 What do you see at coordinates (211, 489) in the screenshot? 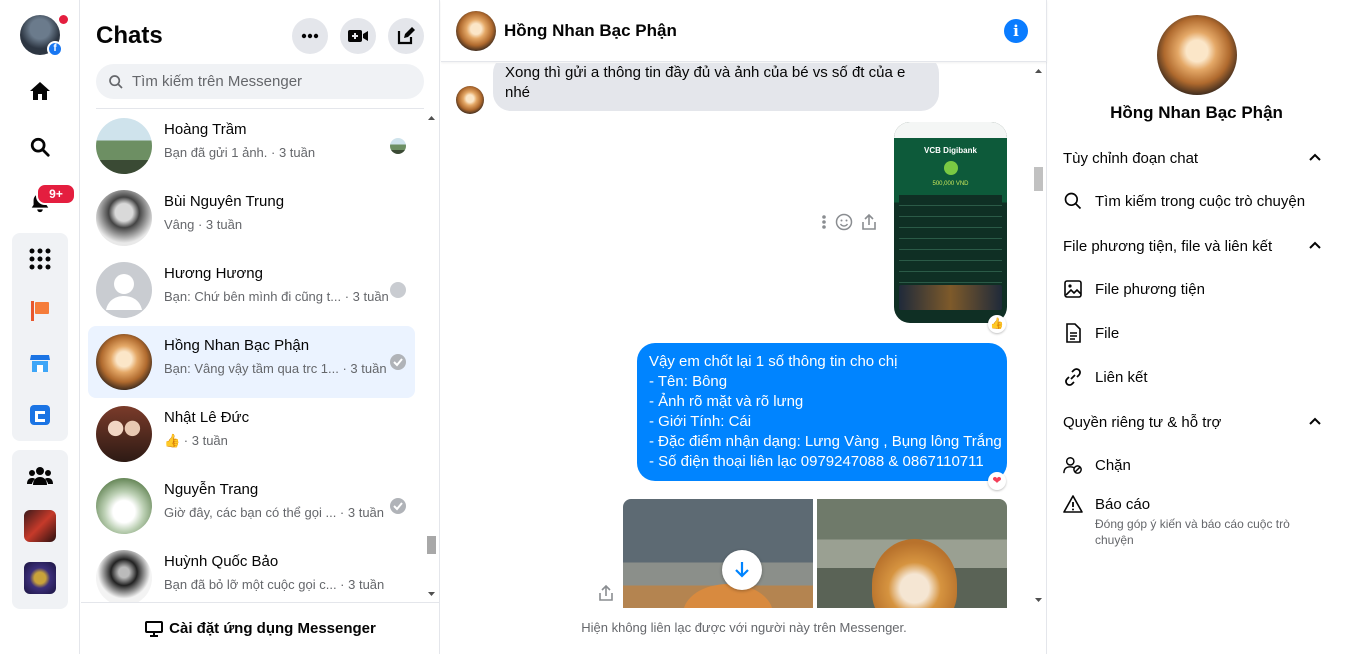
I see `contact-name: Nguyễn Trang` at bounding box center [211, 489].